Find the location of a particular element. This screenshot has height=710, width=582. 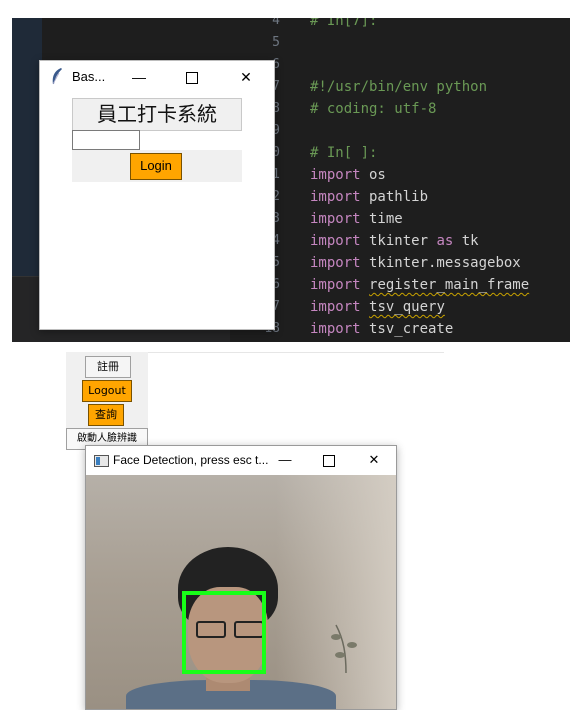

code-text: import pathlib is located at coordinates (369, 197).